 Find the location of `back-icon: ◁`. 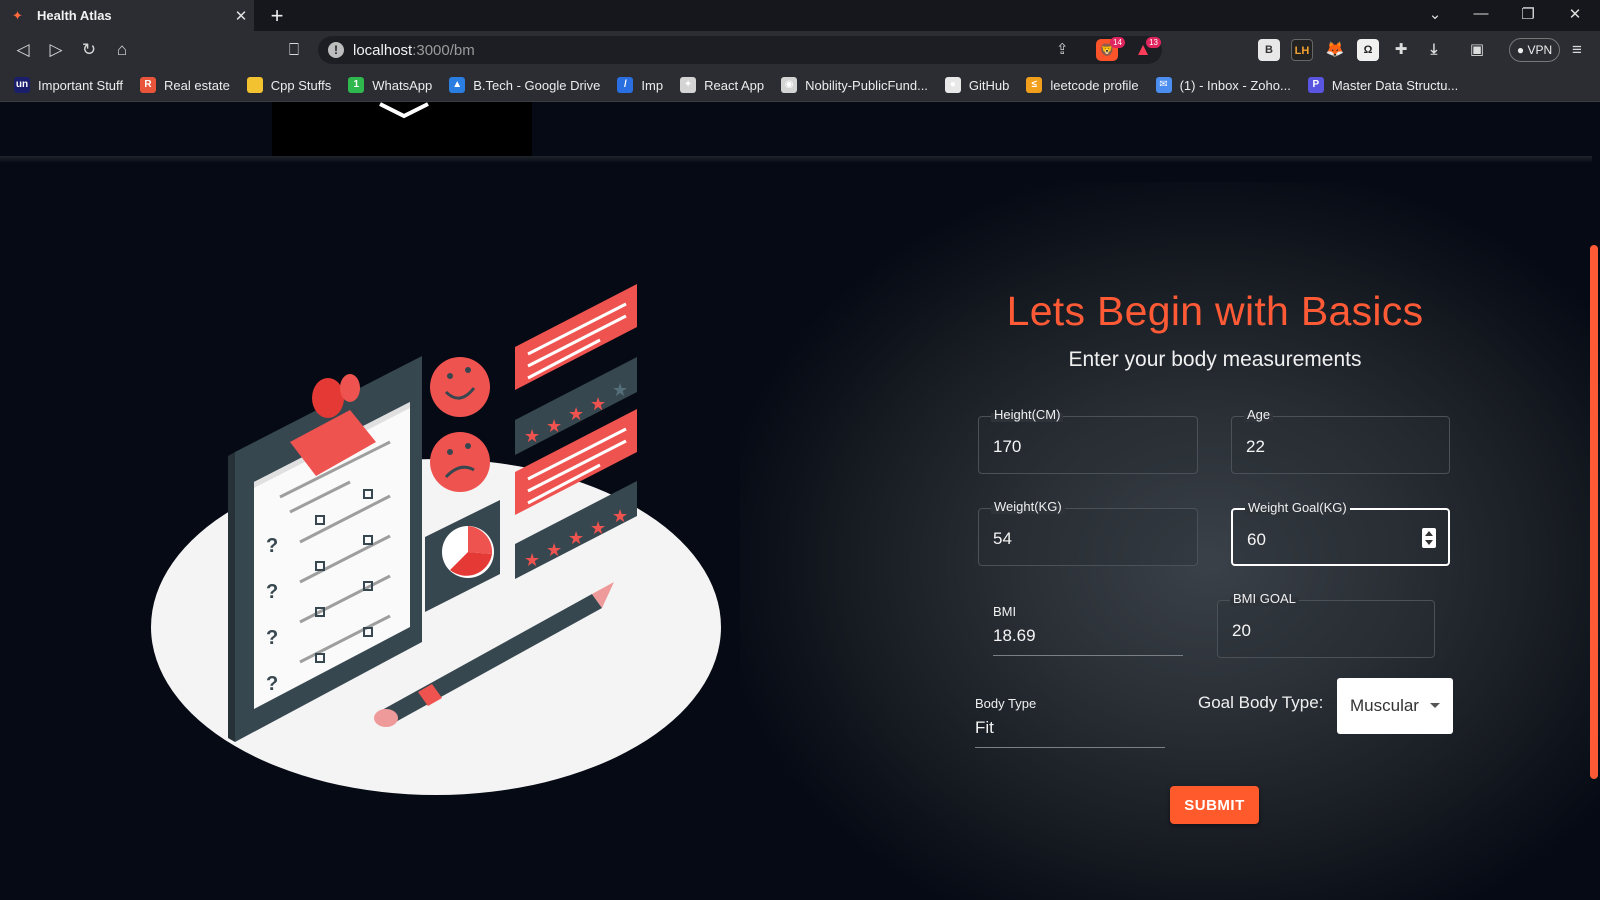

back-icon: ◁ is located at coordinates (23, 50).